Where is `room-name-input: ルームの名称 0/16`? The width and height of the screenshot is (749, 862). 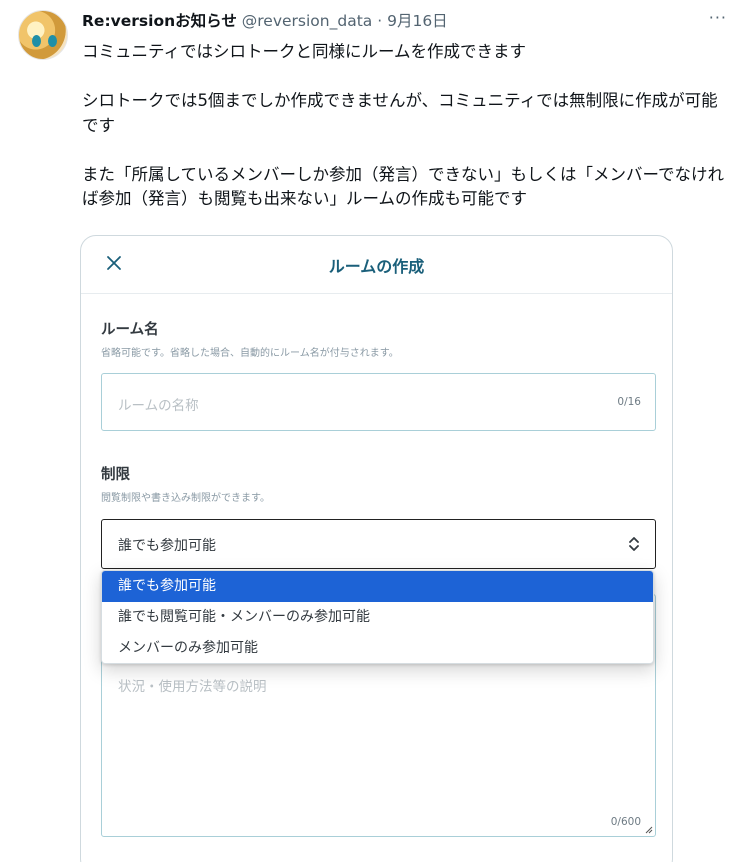
room-name-input: ルームの名称 0/16 is located at coordinates (378, 402).